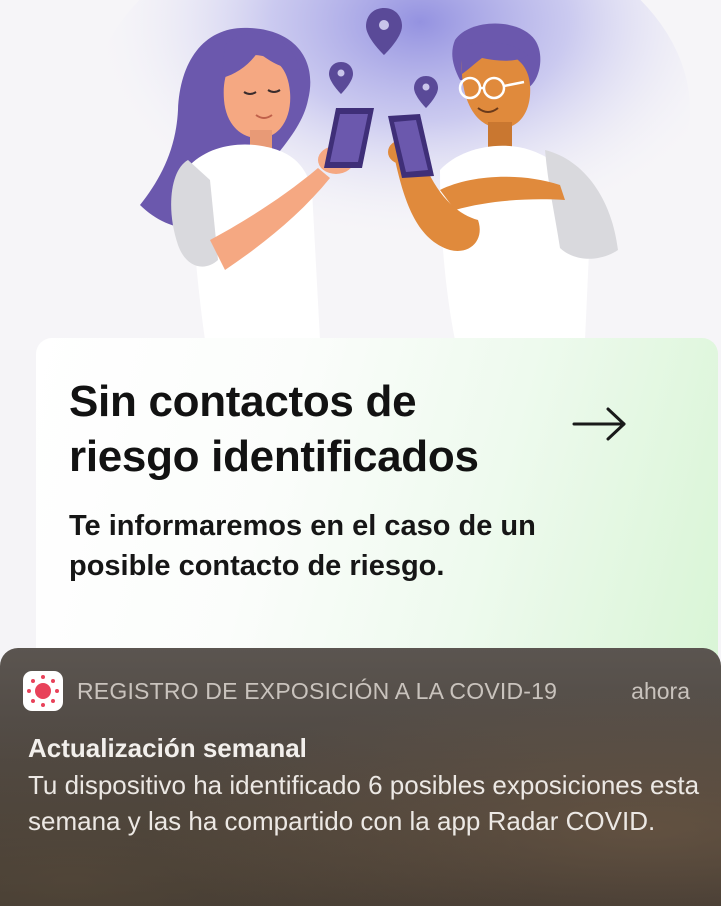  I want to click on notification-time: ahora, so click(660, 691).